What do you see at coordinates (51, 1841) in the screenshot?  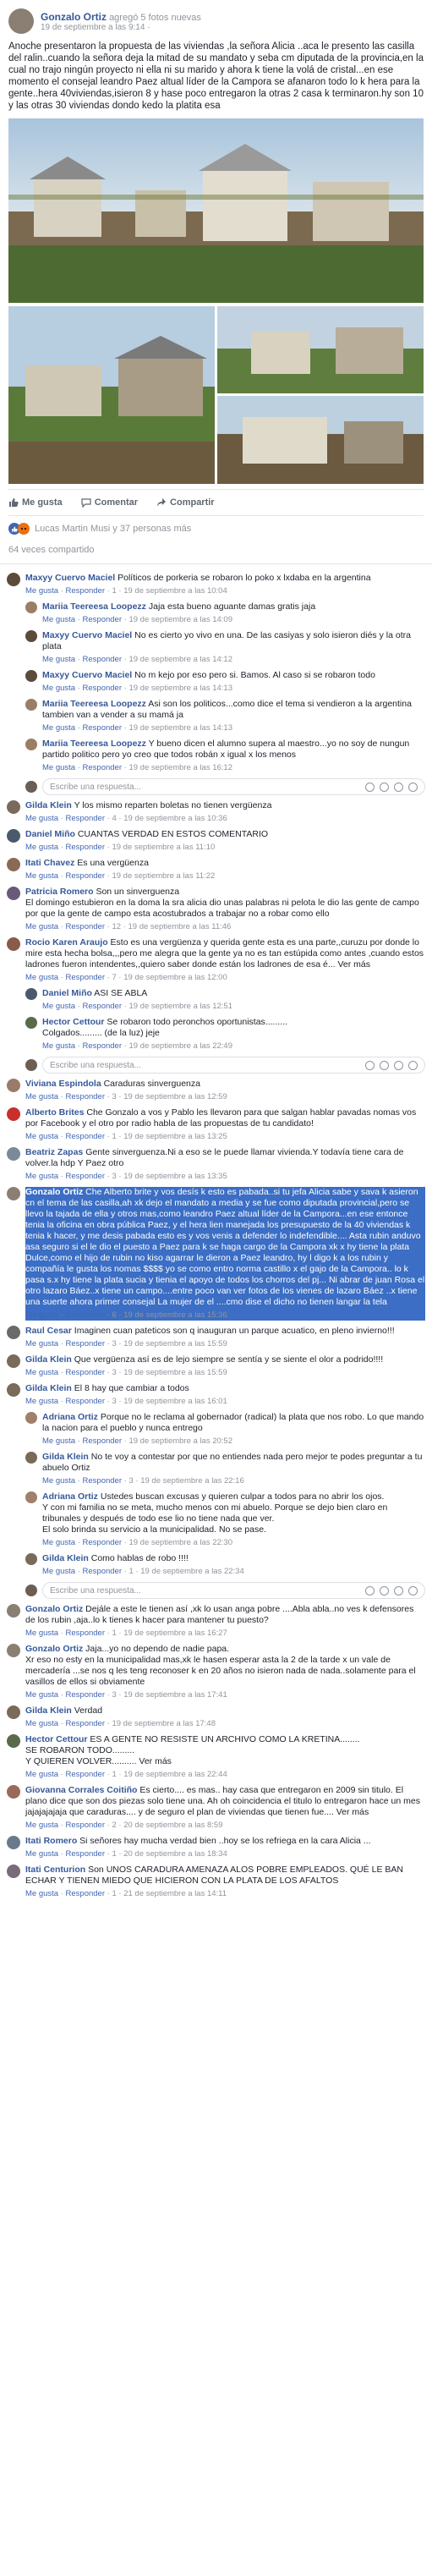 I see `comment-author: Itati Romero` at bounding box center [51, 1841].